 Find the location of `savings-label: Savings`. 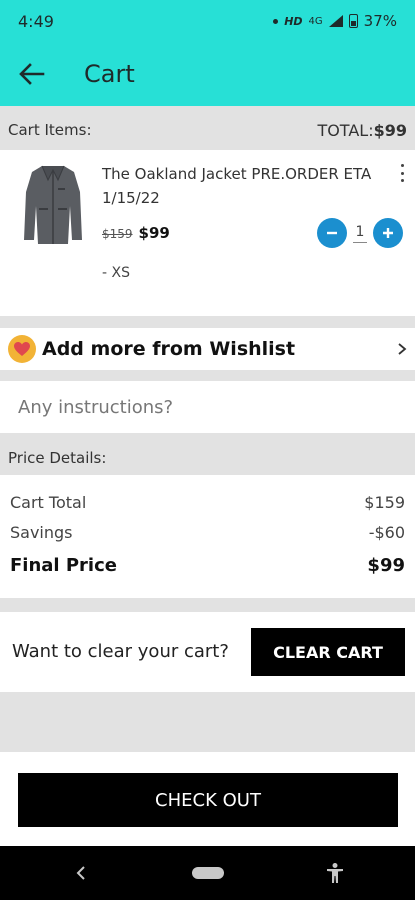

savings-label: Savings is located at coordinates (41, 532).